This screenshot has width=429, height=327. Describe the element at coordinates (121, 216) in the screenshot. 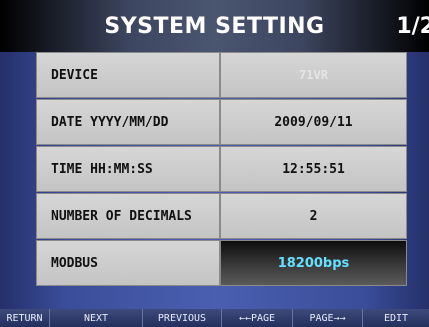

I see `decimals-label: NUMBER OF DECIMALS` at that location.